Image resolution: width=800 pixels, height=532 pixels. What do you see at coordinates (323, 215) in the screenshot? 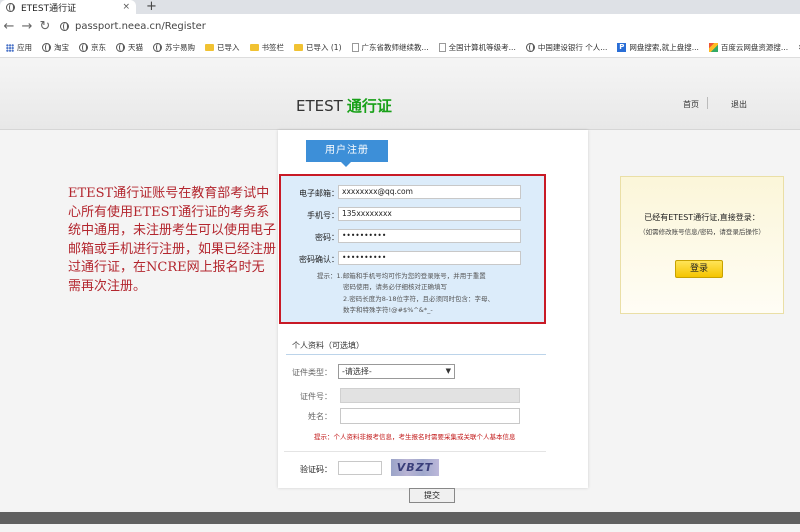
I see `phone-label: 手机号：` at bounding box center [323, 215].